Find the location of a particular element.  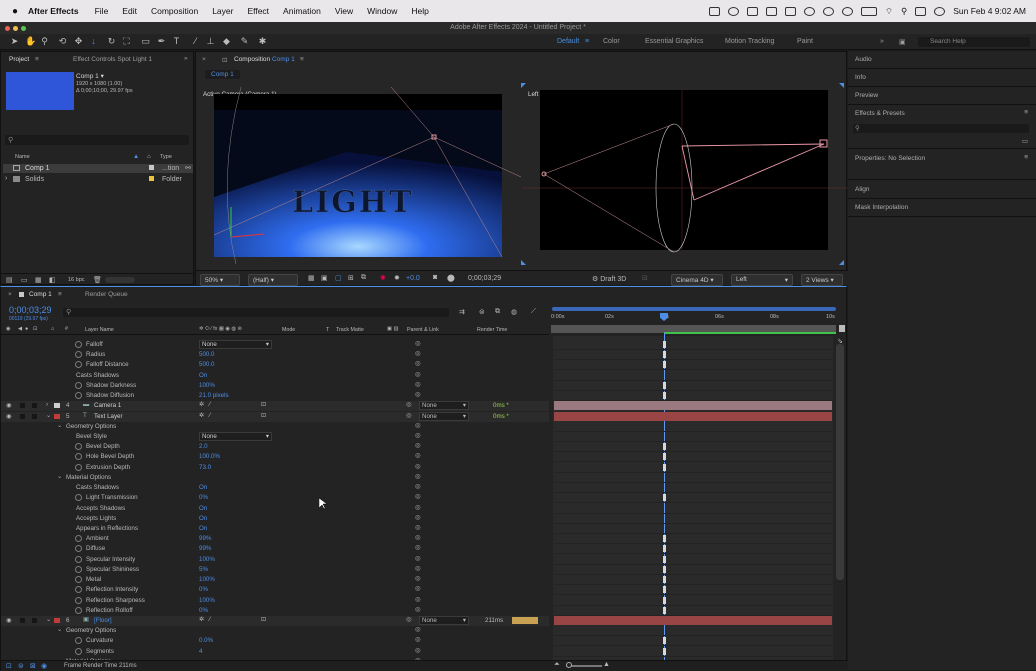

workspace-menu-icon: ≡ is located at coordinates (587, 41).